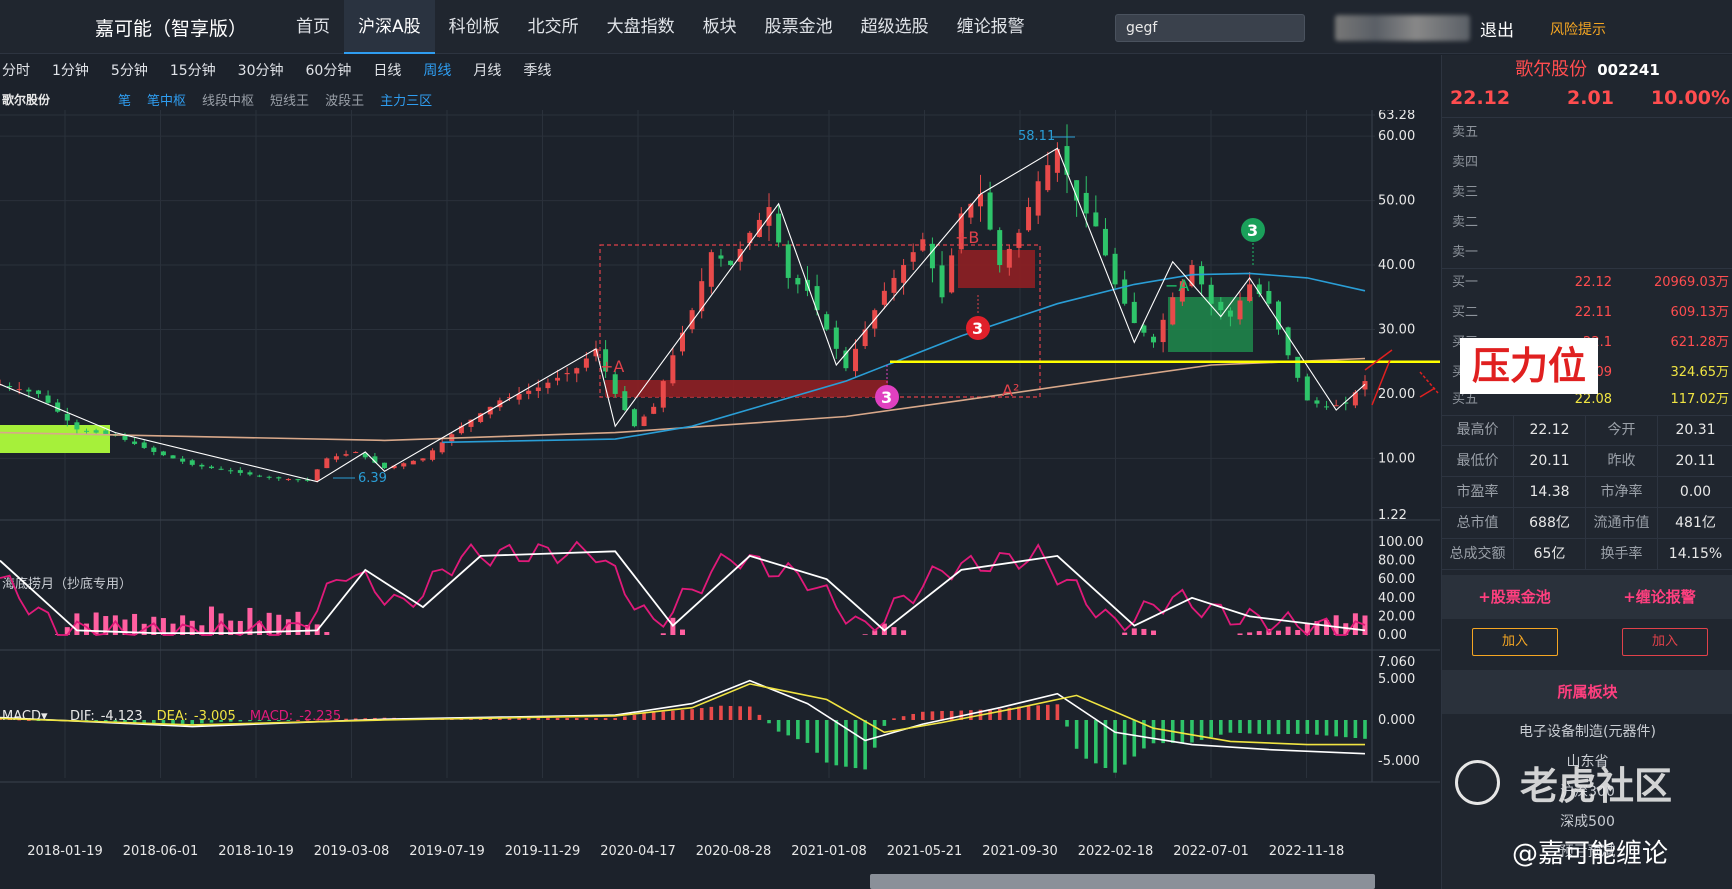 Image resolution: width=1732 pixels, height=889 pixels. Describe the element at coordinates (1578, 29) in the screenshot. I see `risk-tip-link: 风险提示` at that location.